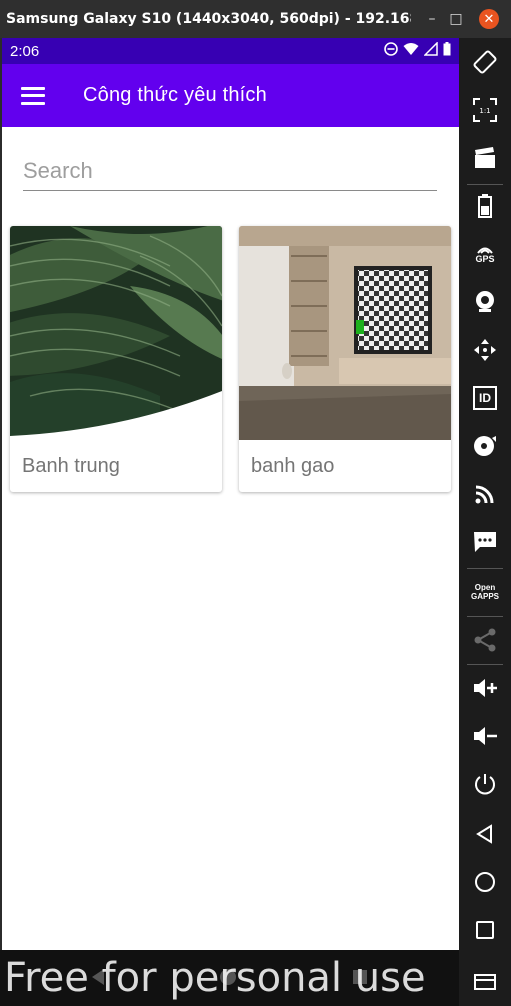 Image resolution: width=511 pixels, height=1006 pixels. I want to click on minimize-button: –, so click(432, 19).